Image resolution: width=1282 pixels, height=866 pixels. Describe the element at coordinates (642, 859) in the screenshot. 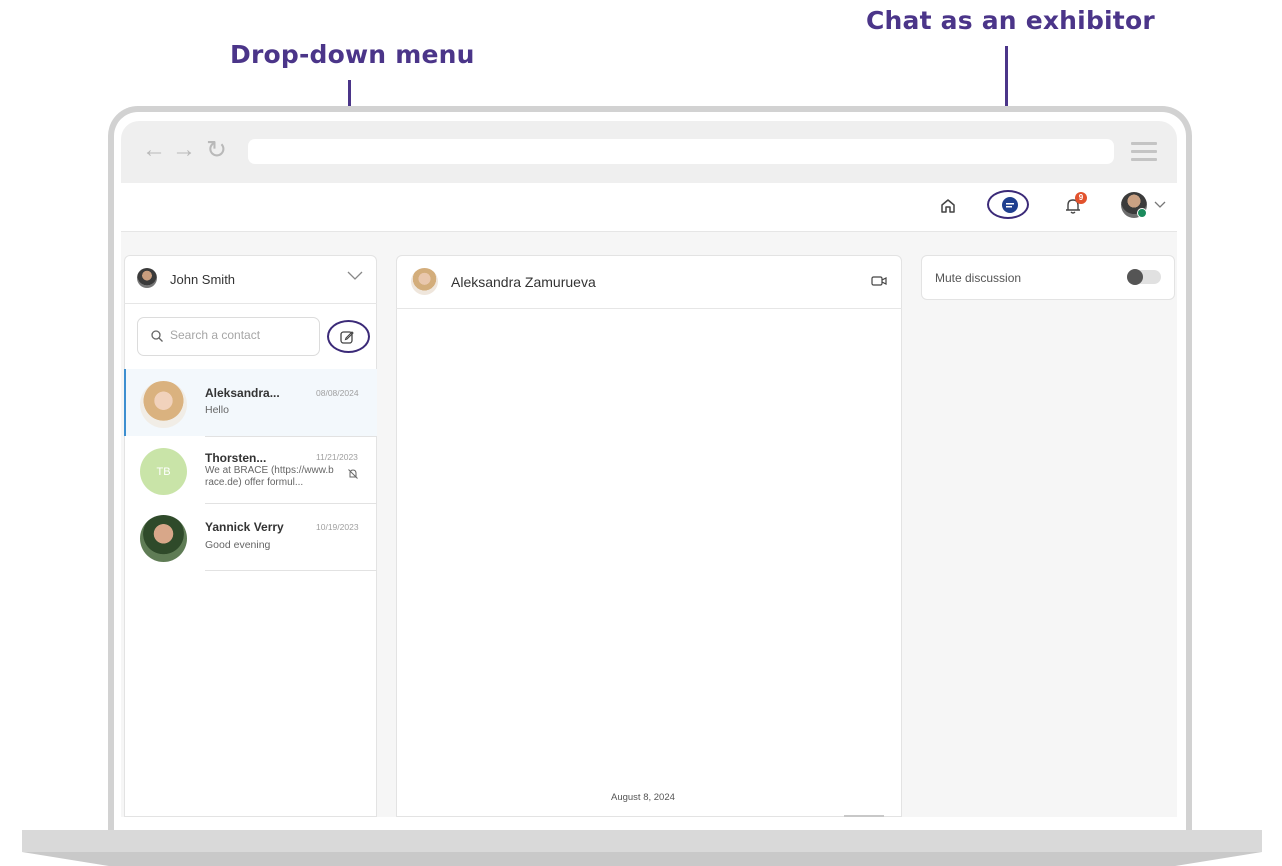

I see `laptop-foot` at that location.